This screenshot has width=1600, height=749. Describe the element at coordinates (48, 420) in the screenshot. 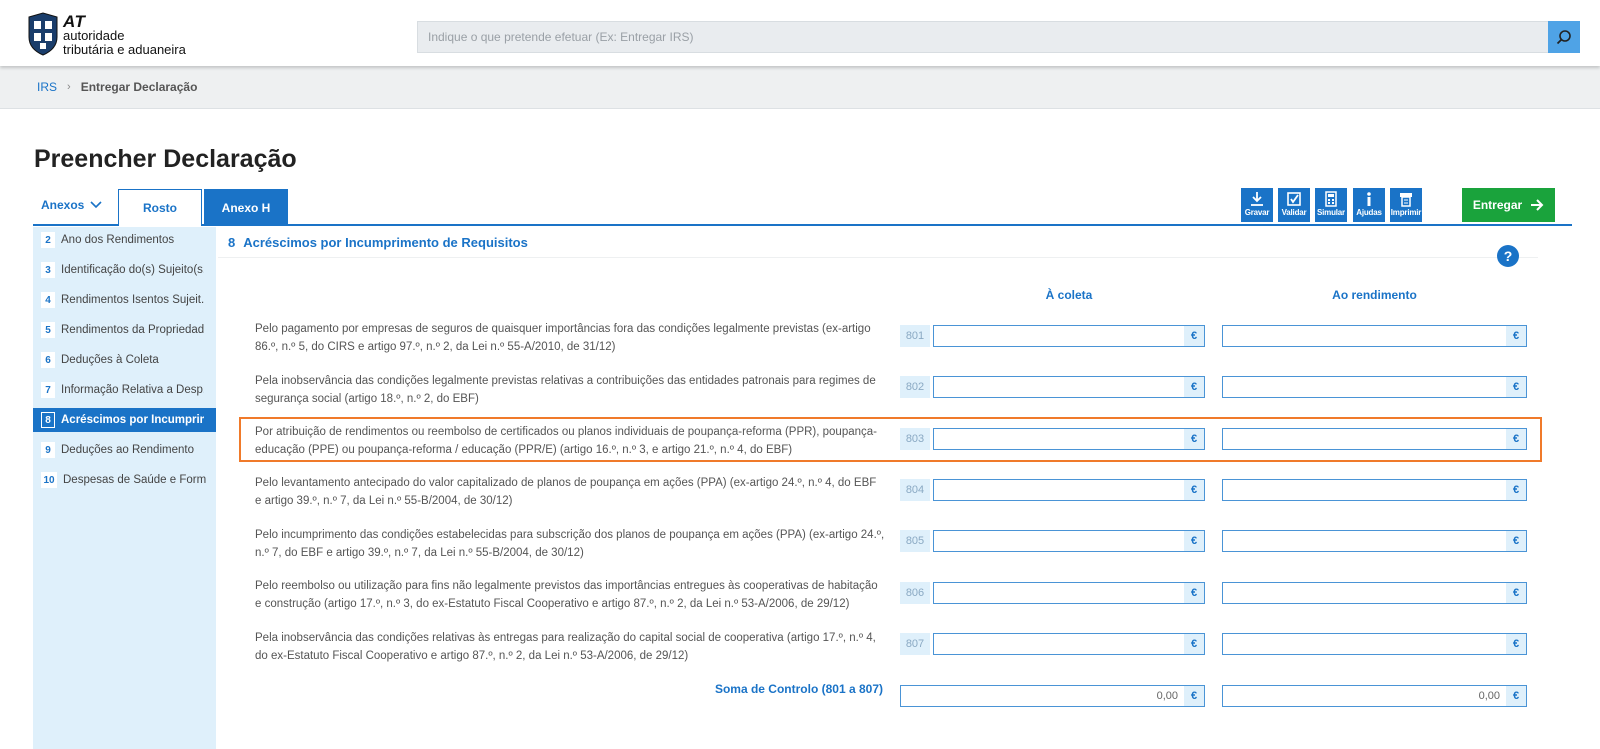

I see `sidebar-item-number: 8` at that location.